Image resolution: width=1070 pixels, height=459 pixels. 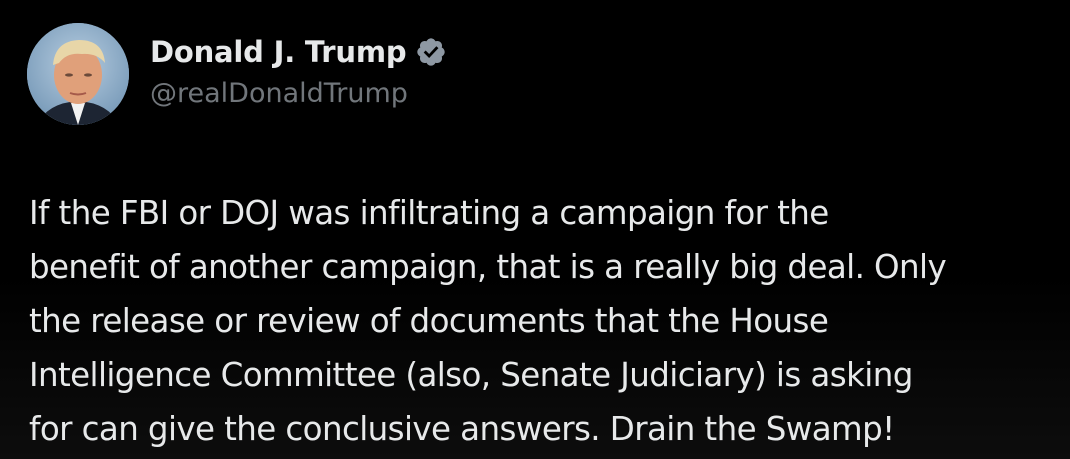 I want to click on display-name: Donald J. Trump, so click(x=278, y=52).